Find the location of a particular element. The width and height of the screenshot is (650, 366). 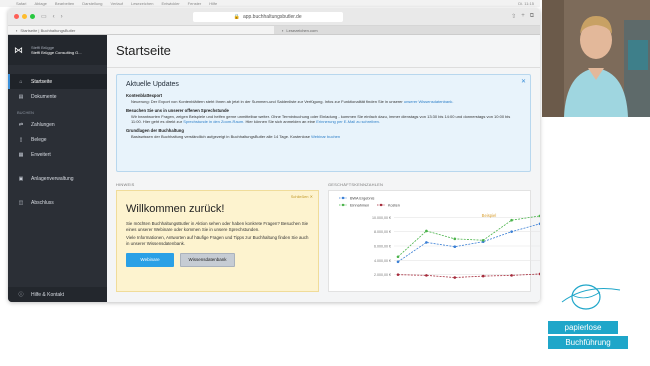

sidebar-item-startseite: ⌂ Startseite is located at coordinates (57, 81).